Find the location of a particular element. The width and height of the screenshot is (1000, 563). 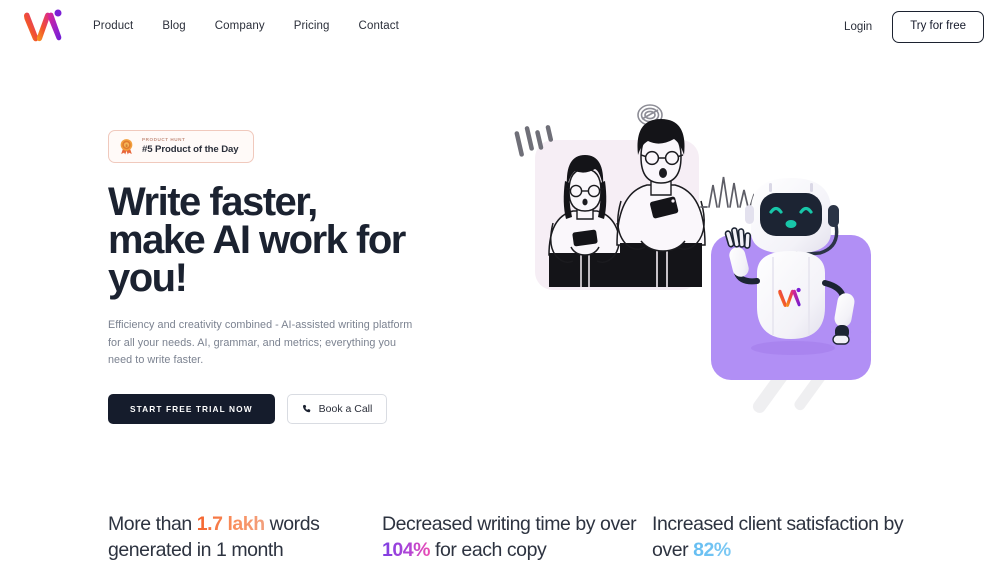

nav-link-pricing: Pricing is located at coordinates (312, 26).